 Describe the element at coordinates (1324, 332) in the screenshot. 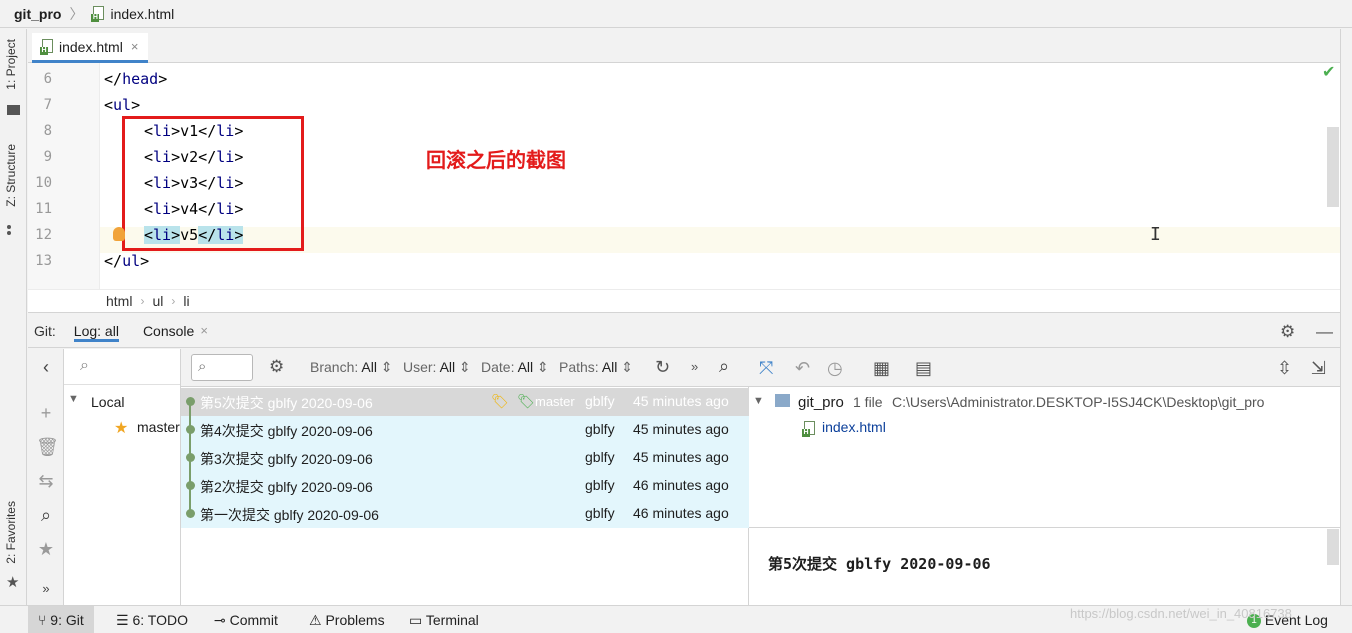

I see `minimize-icon: —` at that location.